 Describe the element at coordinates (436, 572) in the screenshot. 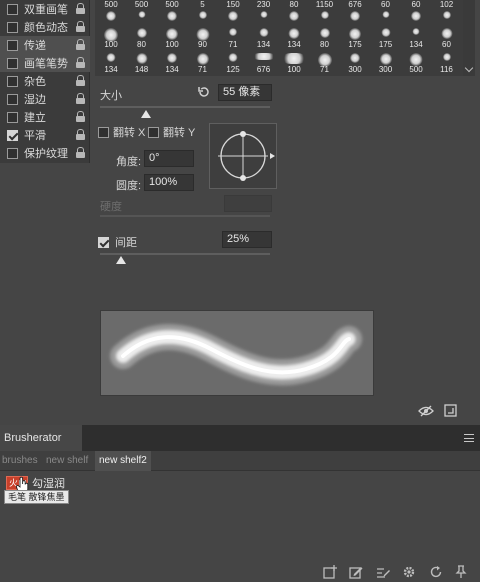

I see `refresh-icon` at that location.